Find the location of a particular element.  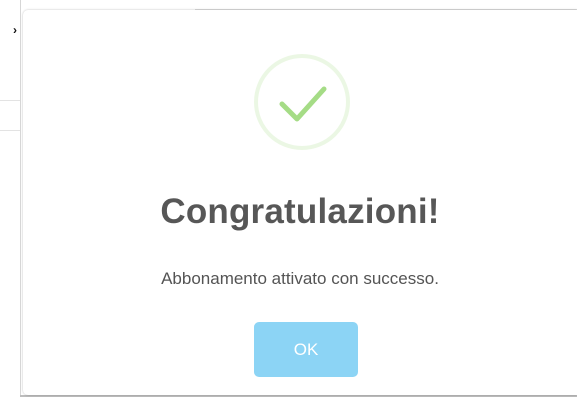

success-check-icon is located at coordinates (302, 102).